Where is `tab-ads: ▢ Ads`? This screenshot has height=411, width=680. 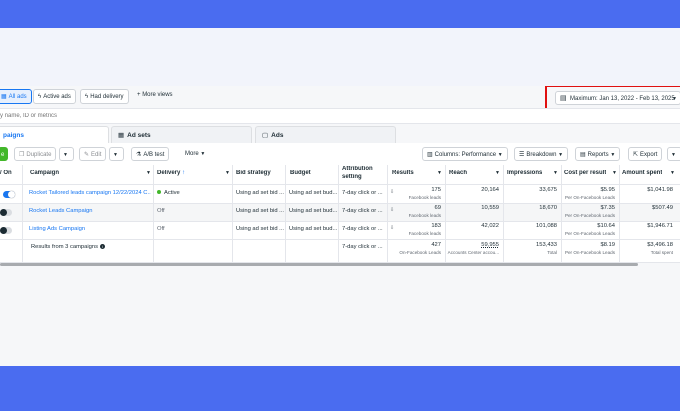 tab-ads: ▢ Ads is located at coordinates (325, 134).